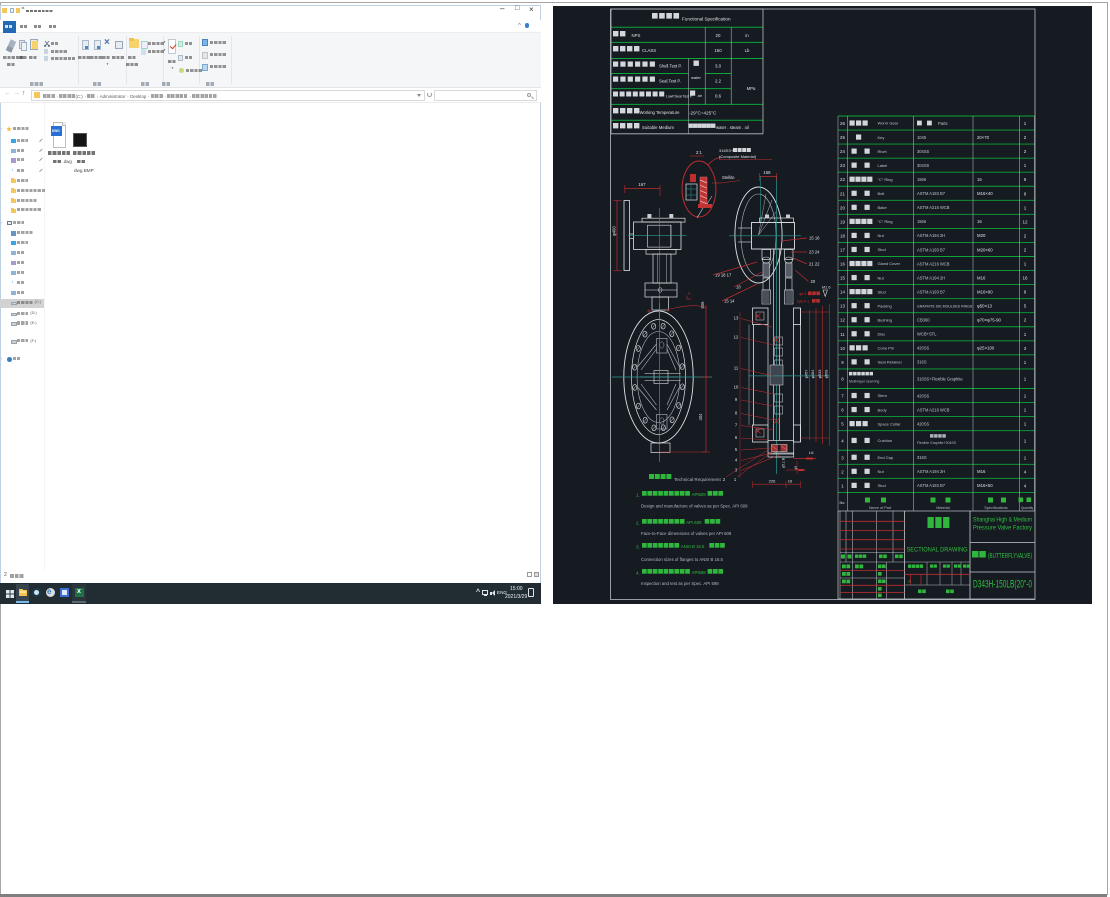 This screenshot has height=897, width=1110. I want to click on svg-text: Multi-layer seal ring, so click(864, 381).